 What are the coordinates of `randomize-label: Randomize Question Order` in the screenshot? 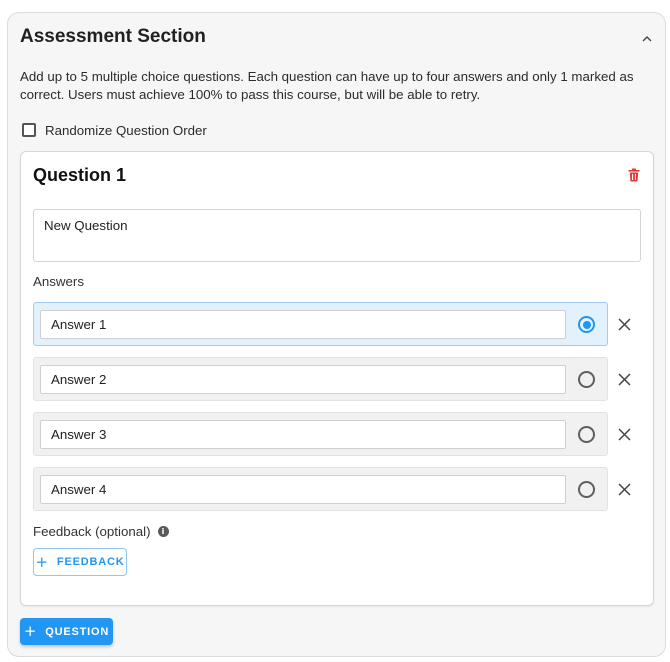 It's located at (126, 130).